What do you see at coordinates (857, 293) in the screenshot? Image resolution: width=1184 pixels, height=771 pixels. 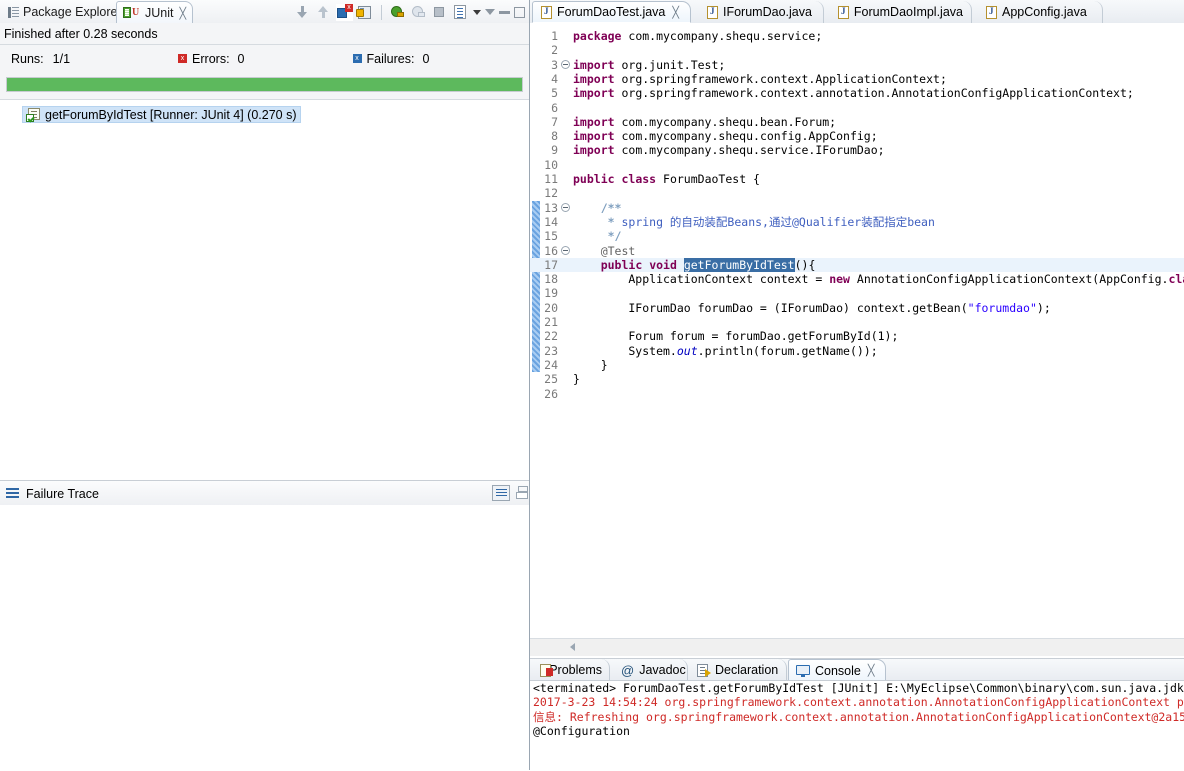 I see `code-line: 19` at bounding box center [857, 293].